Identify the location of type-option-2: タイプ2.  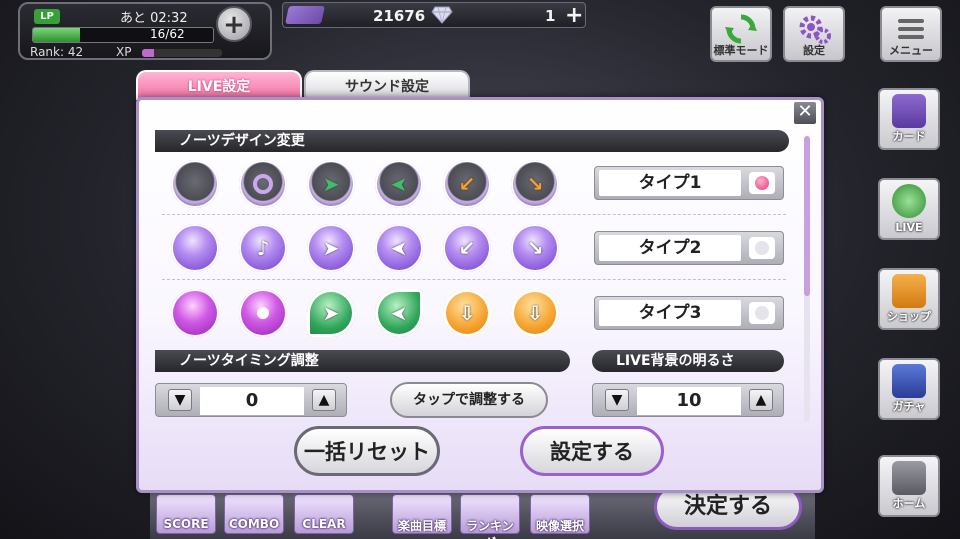
(689, 248).